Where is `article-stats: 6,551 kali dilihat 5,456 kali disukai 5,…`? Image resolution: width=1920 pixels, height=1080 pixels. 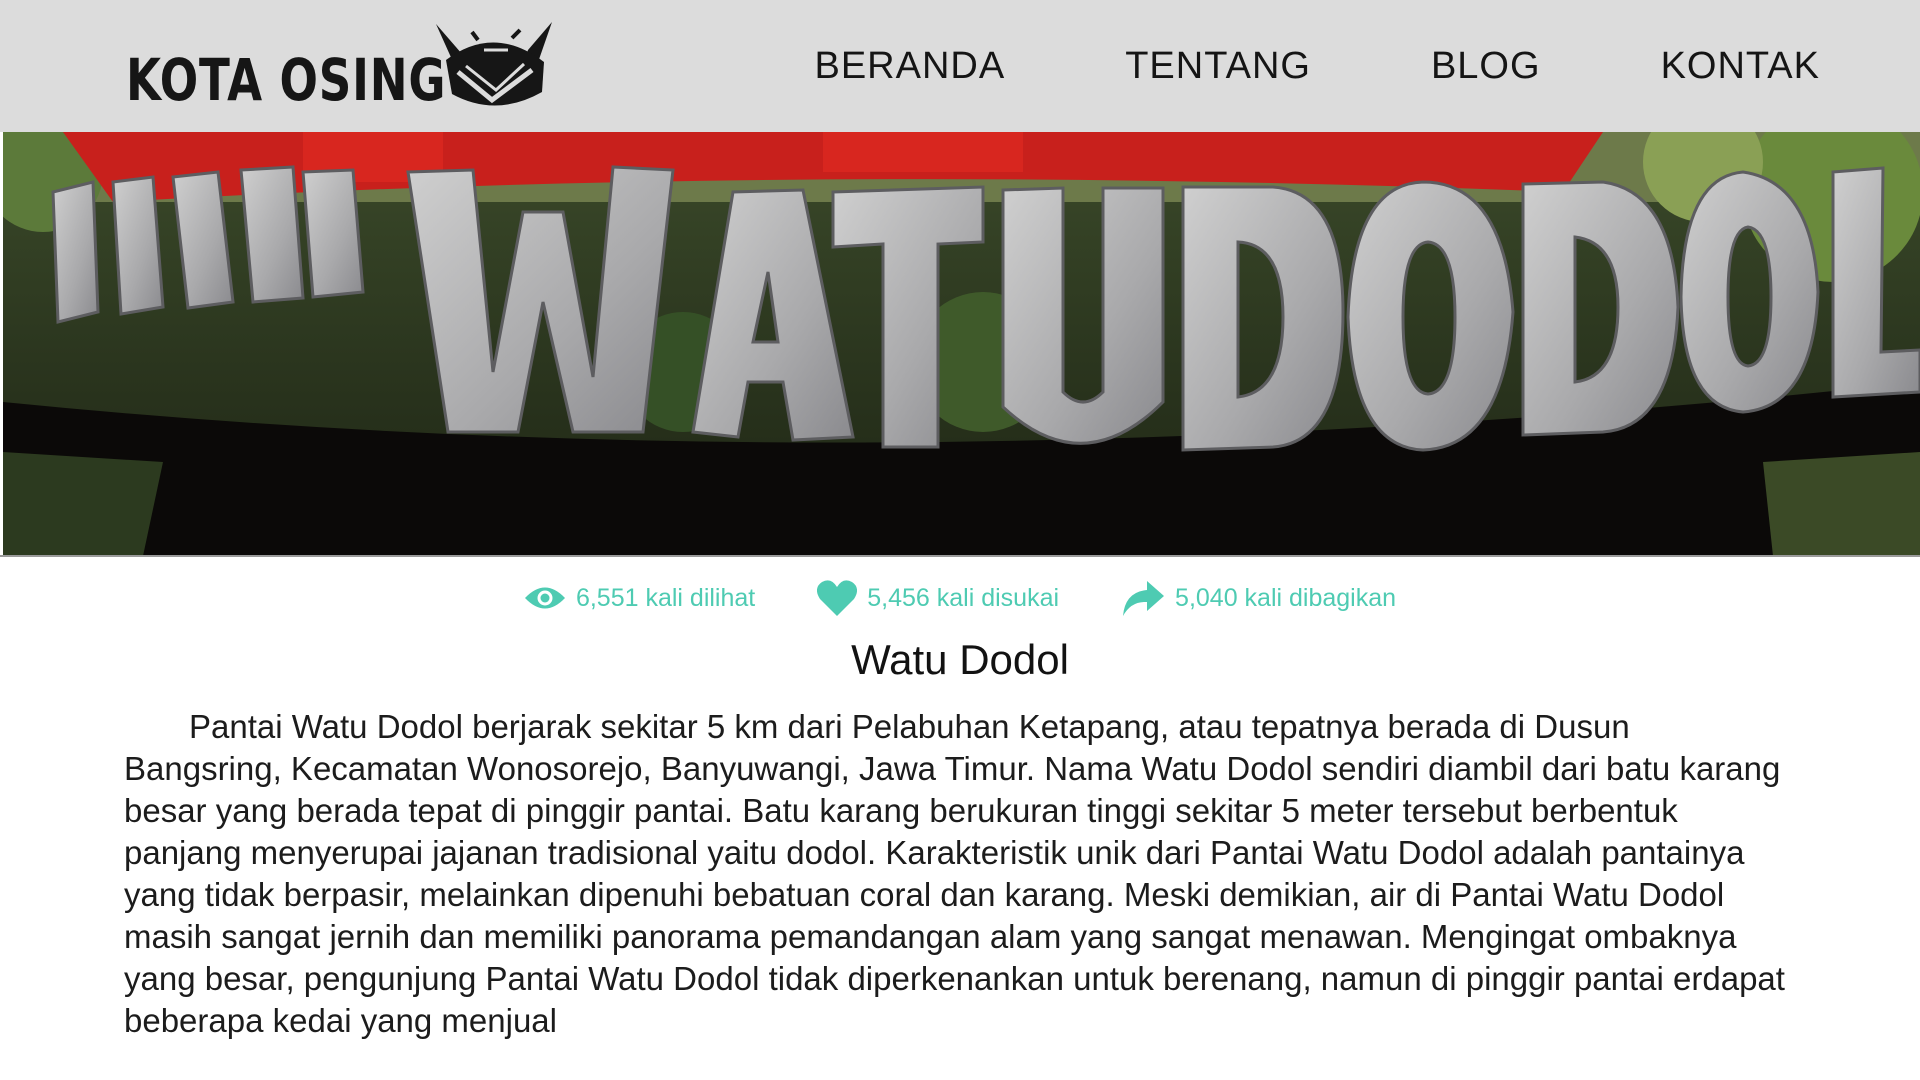 article-stats: 6,551 kali dilihat 5,456 kali disukai 5,… is located at coordinates (960, 598).